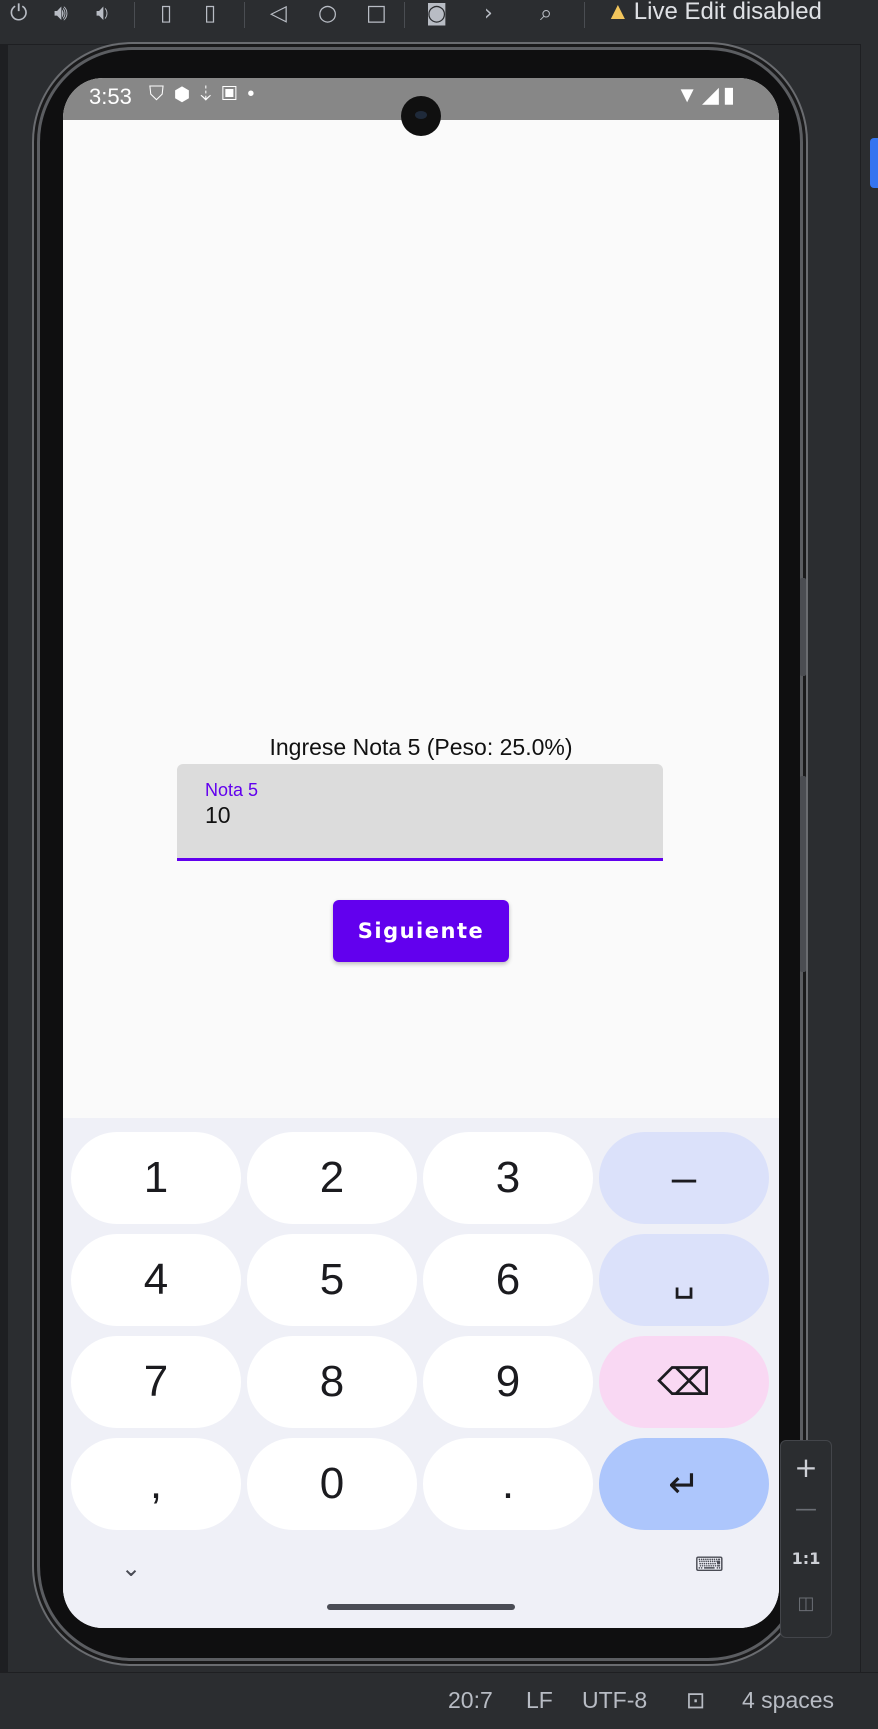  What do you see at coordinates (806, 1509) in the screenshot?
I see `zoom-out-button: —` at bounding box center [806, 1509].